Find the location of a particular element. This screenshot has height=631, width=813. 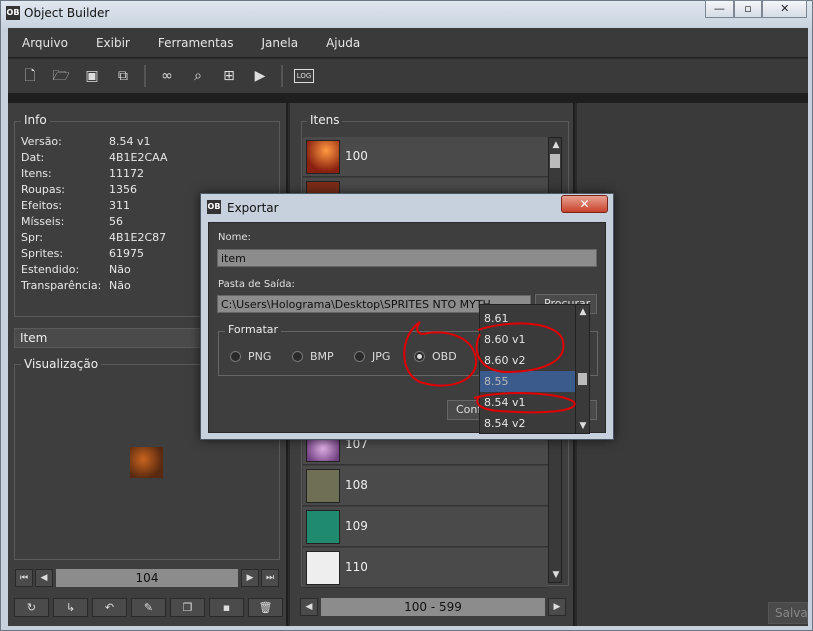

info-row: Versão: 8.54 v1 is located at coordinates (86, 141).